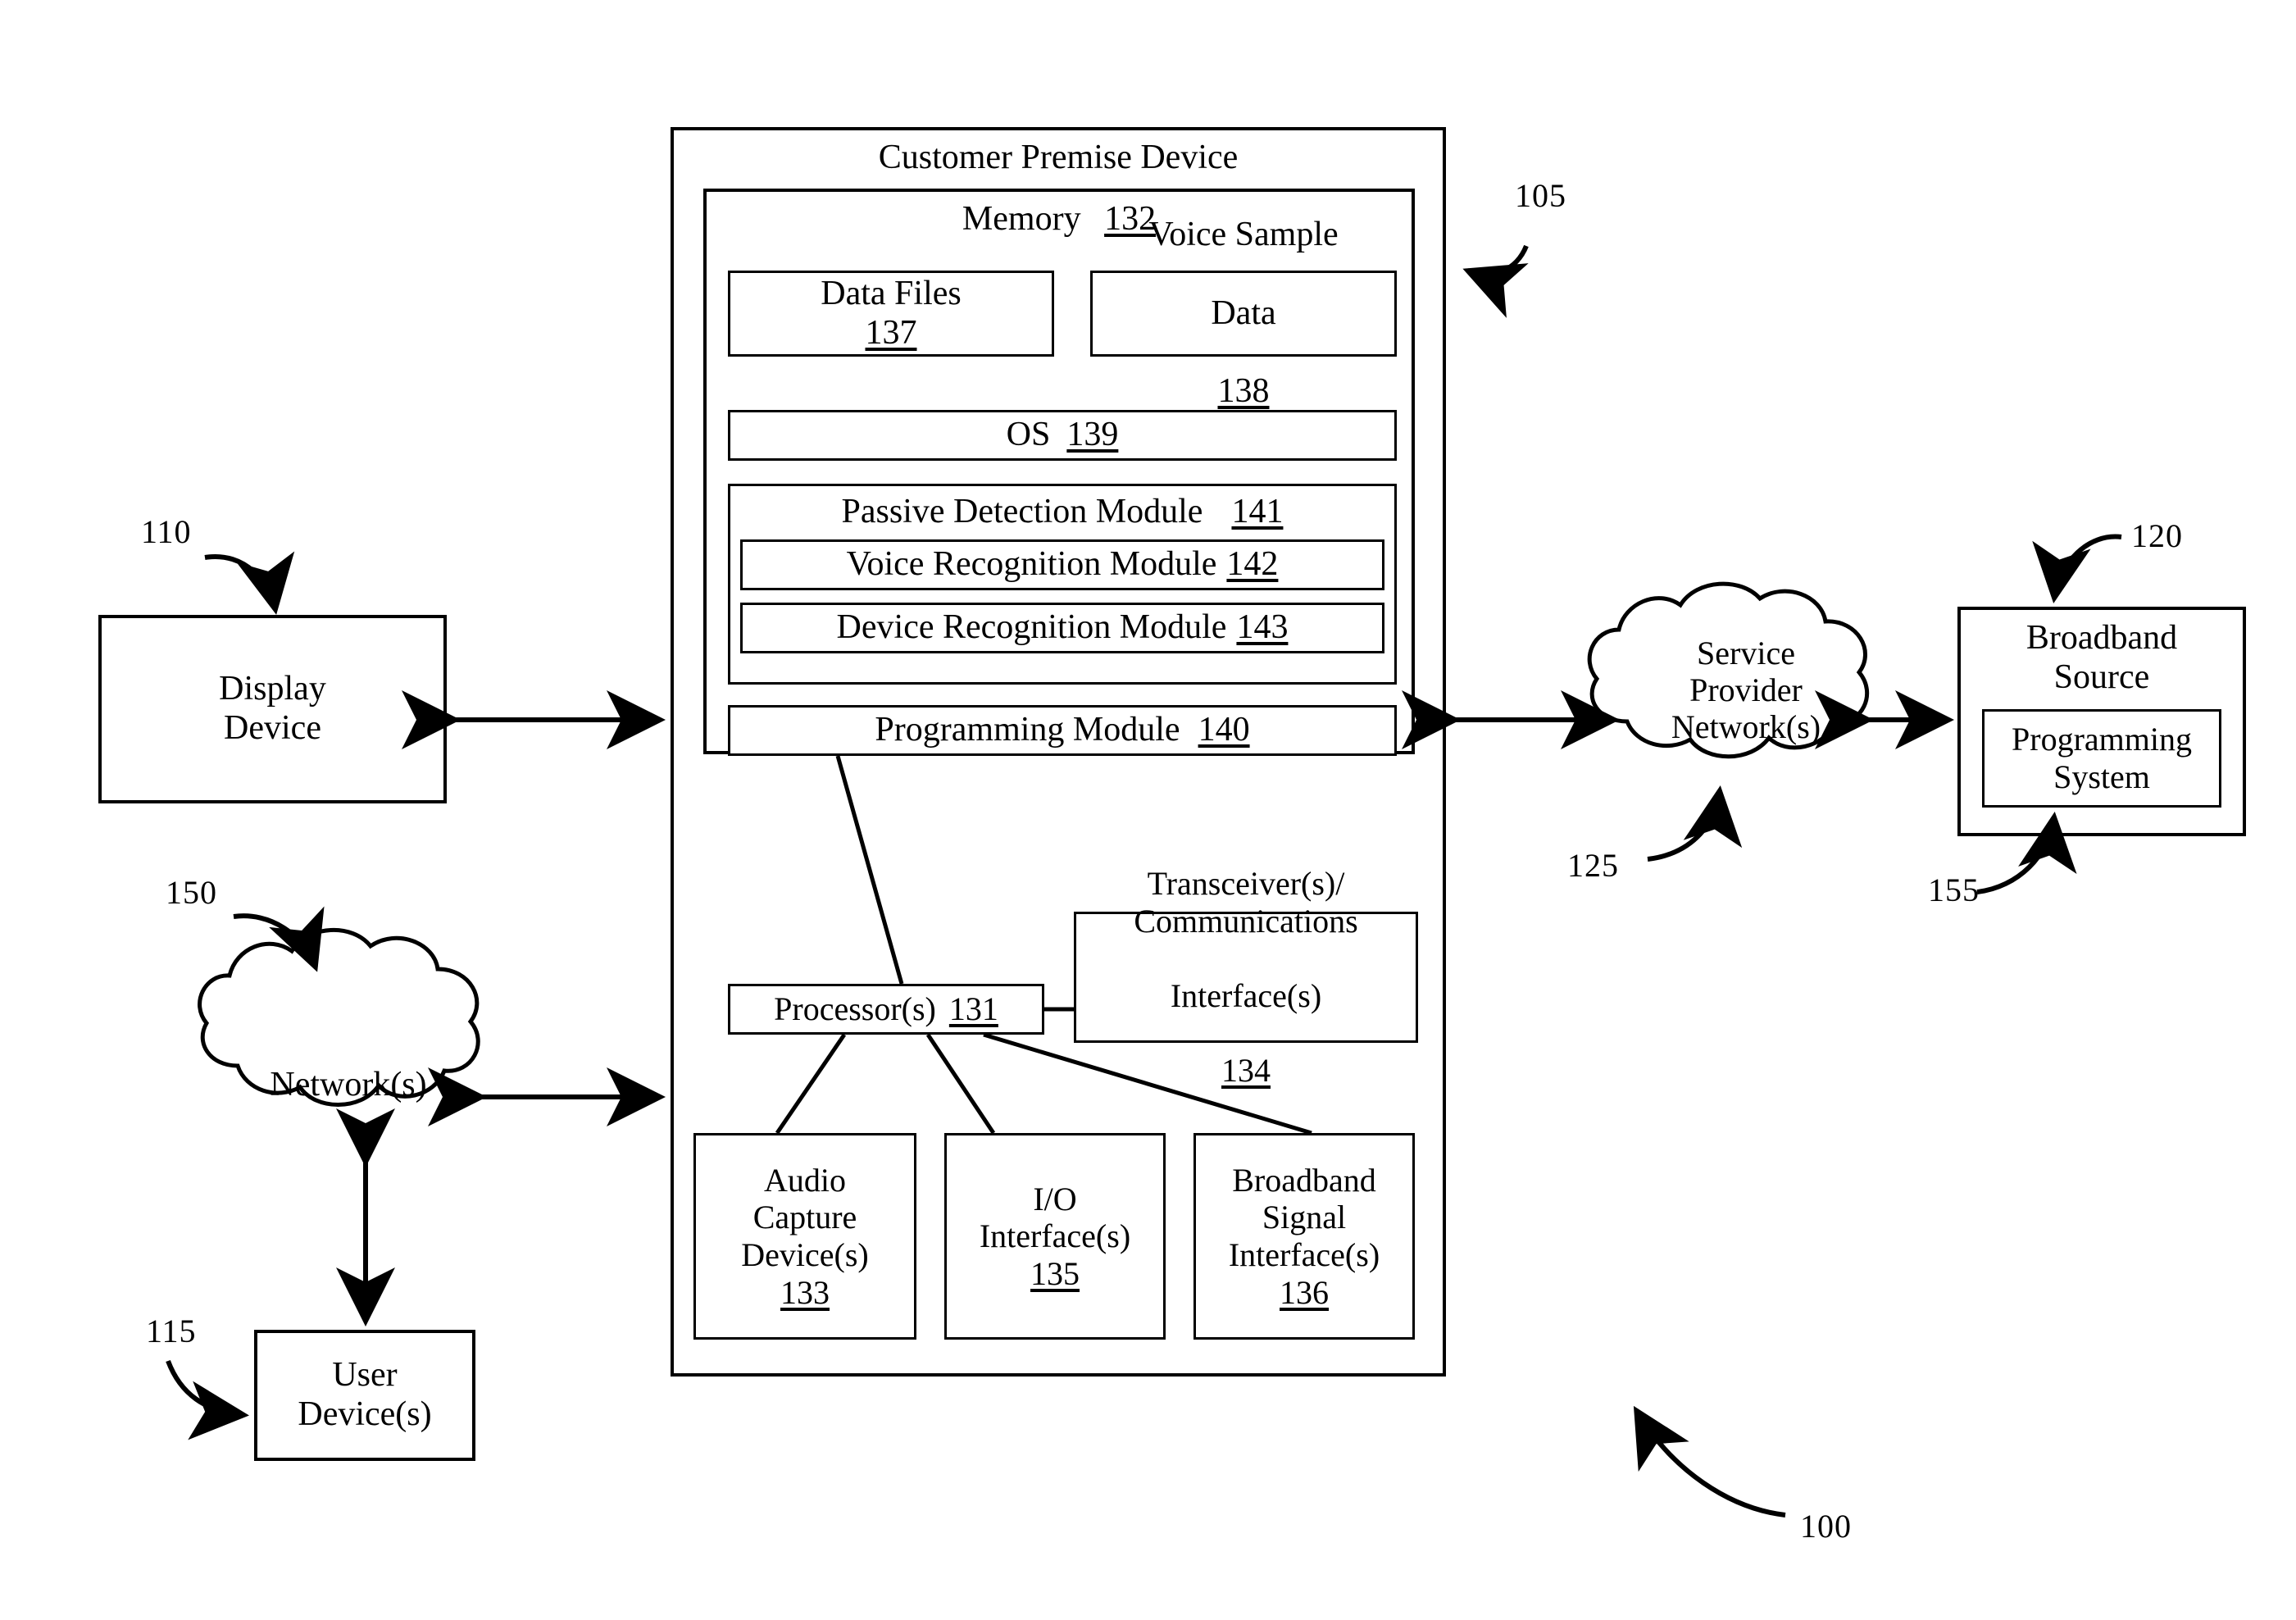 The image size is (2296, 1620). I want to click on transceiver-word-interfaces: Interface(s), so click(1246, 995).